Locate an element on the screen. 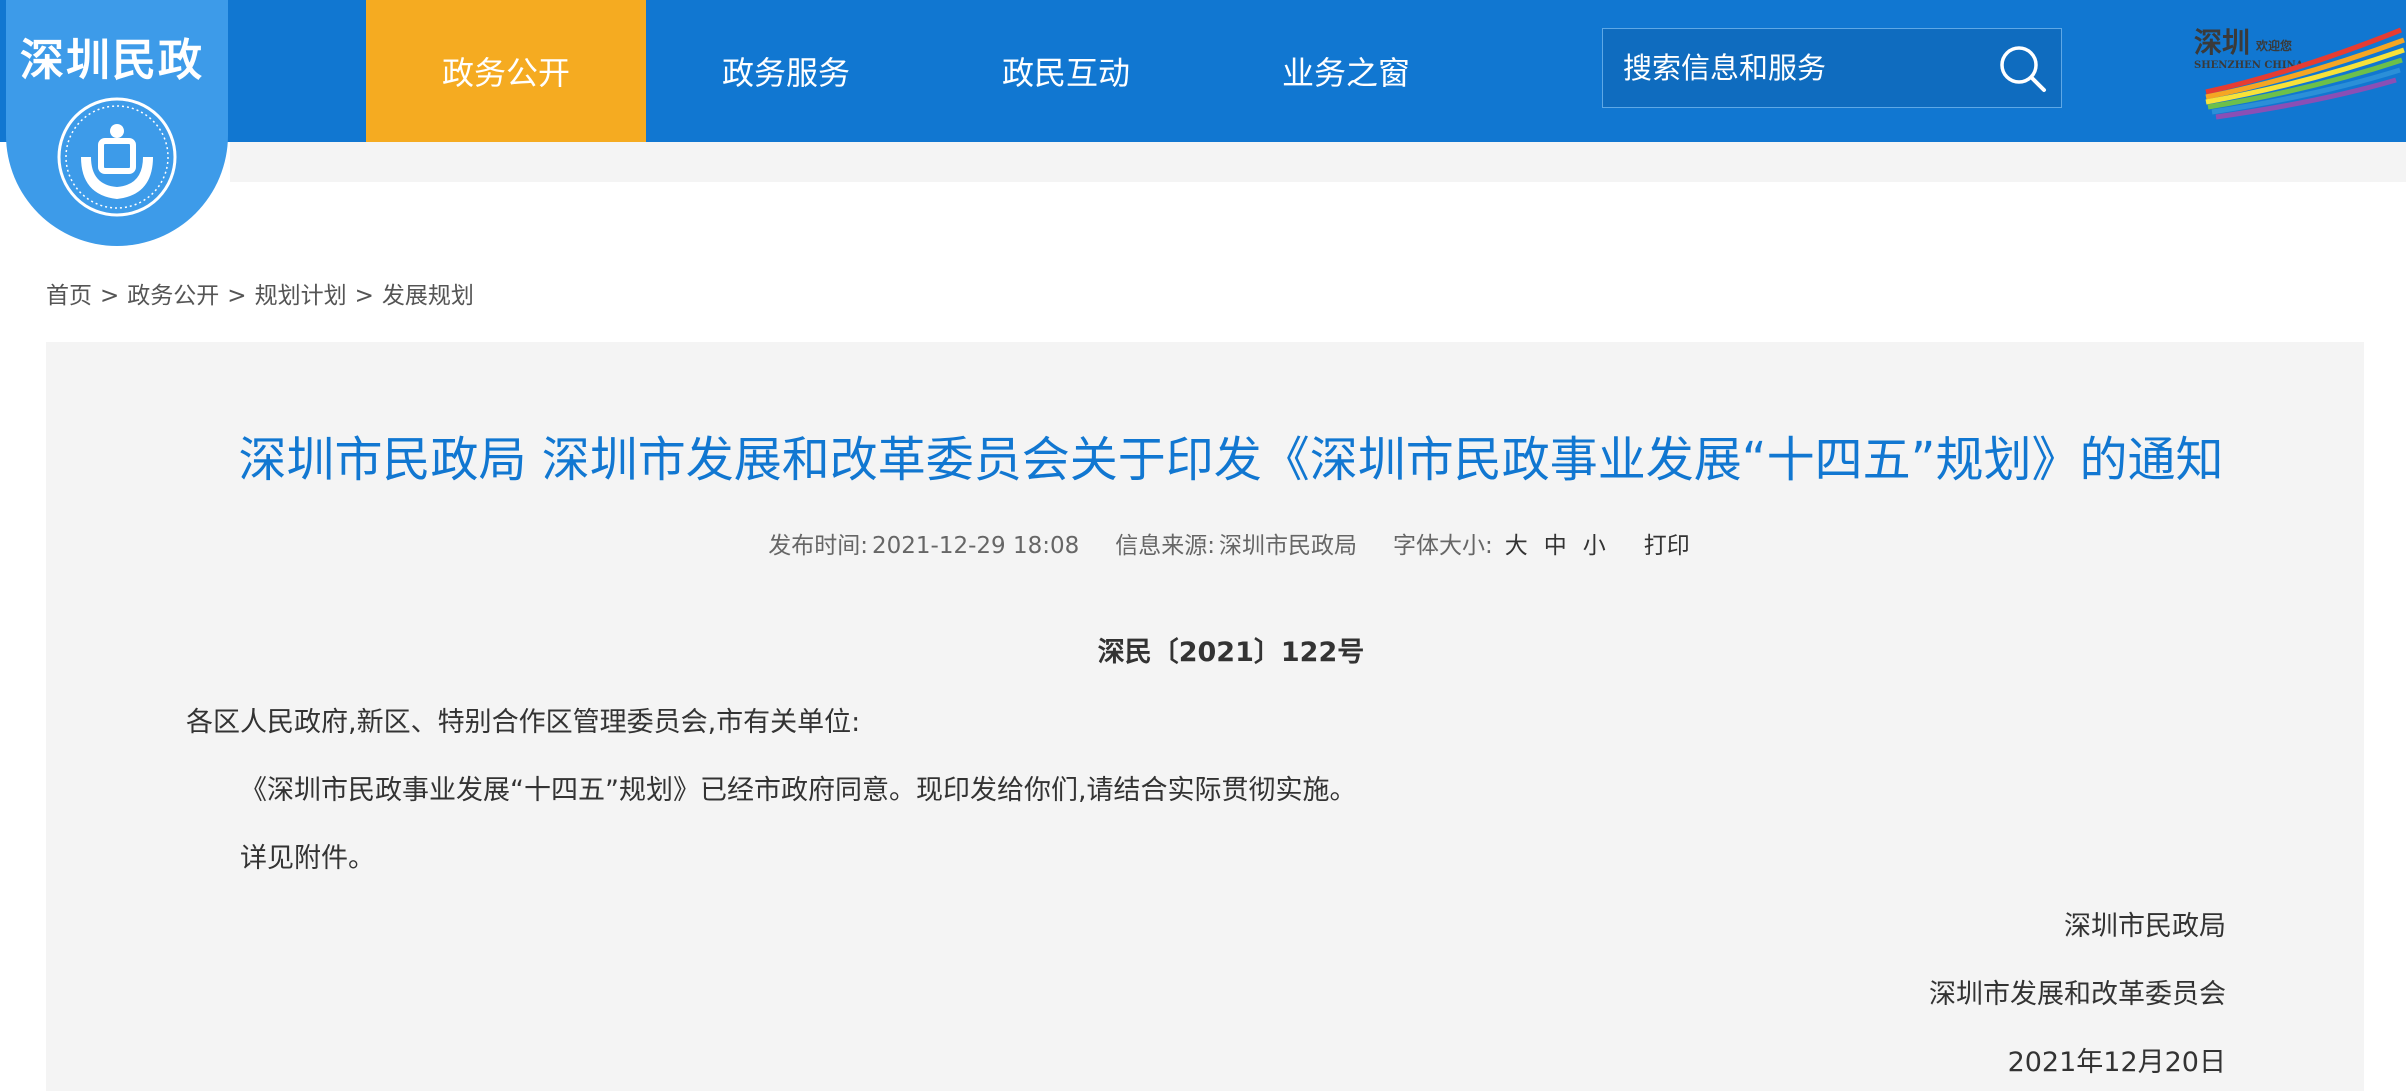  document-date: 2021年12月20日 is located at coordinates (2116, 1062).